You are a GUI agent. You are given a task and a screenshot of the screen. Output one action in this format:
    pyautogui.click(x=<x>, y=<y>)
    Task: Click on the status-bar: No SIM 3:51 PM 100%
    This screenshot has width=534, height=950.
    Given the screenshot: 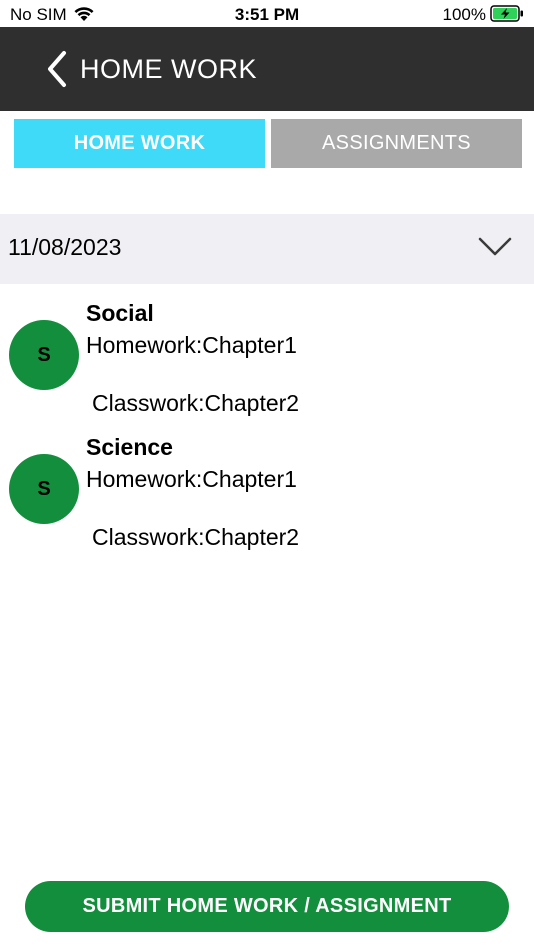 What is the action you would take?
    pyautogui.click(x=267, y=13)
    